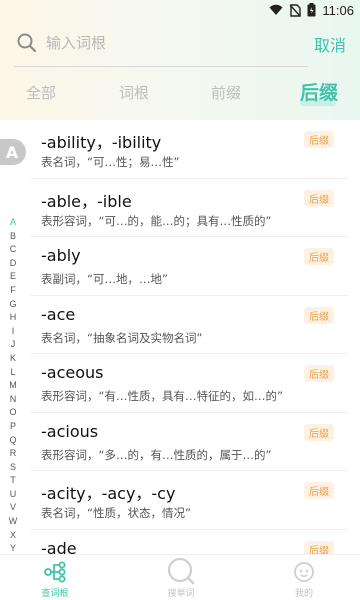 This screenshot has height=600, width=360. What do you see at coordinates (189, 208) in the screenshot?
I see `list-item: -able，-ible 表形容词，“可…的，能…的；具有…性质的” 后缀` at bounding box center [189, 208].